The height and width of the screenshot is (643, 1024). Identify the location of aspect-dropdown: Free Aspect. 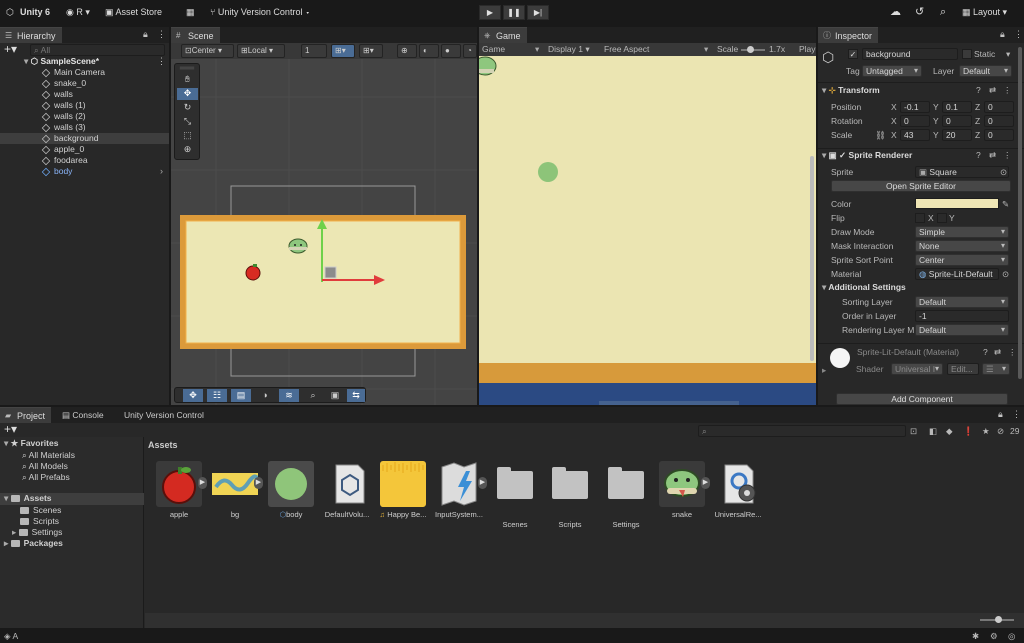
(626, 49).